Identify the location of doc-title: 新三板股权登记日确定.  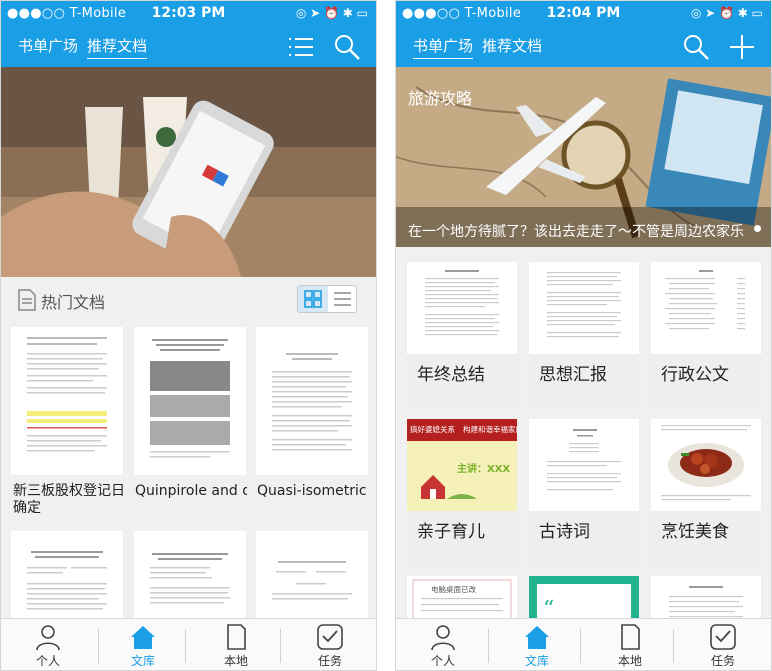
(69, 500).